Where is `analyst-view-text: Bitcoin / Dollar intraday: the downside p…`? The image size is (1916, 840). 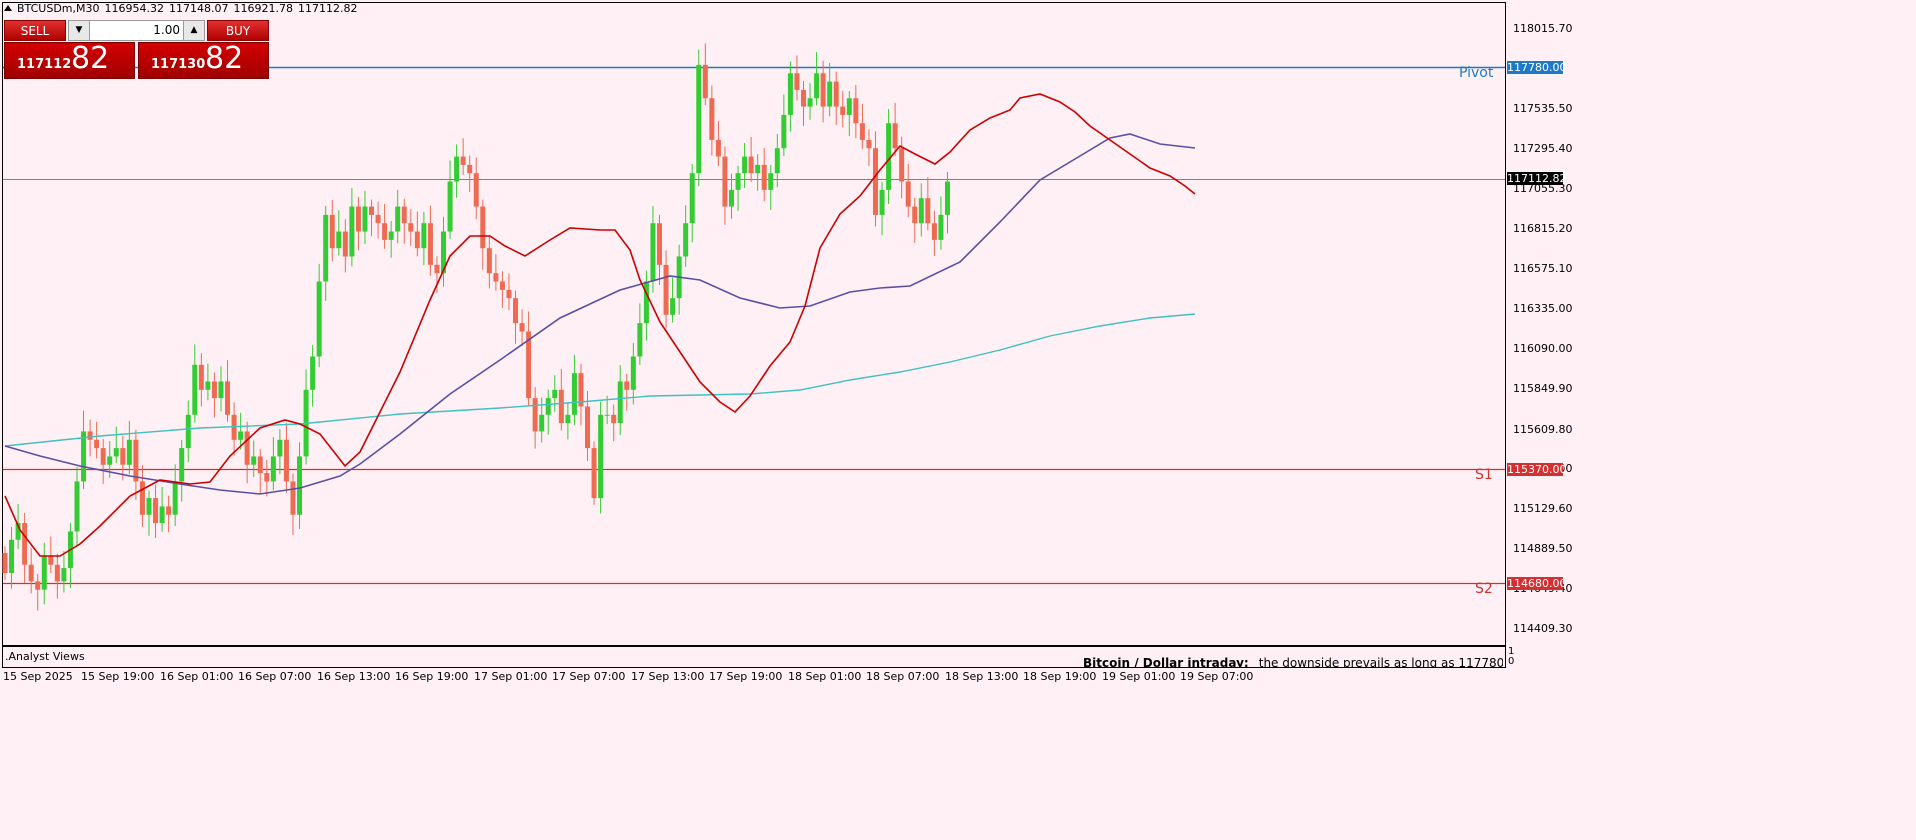 analyst-view-text: Bitcoin / Dollar intraday: the downside p… is located at coordinates (1293, 661).